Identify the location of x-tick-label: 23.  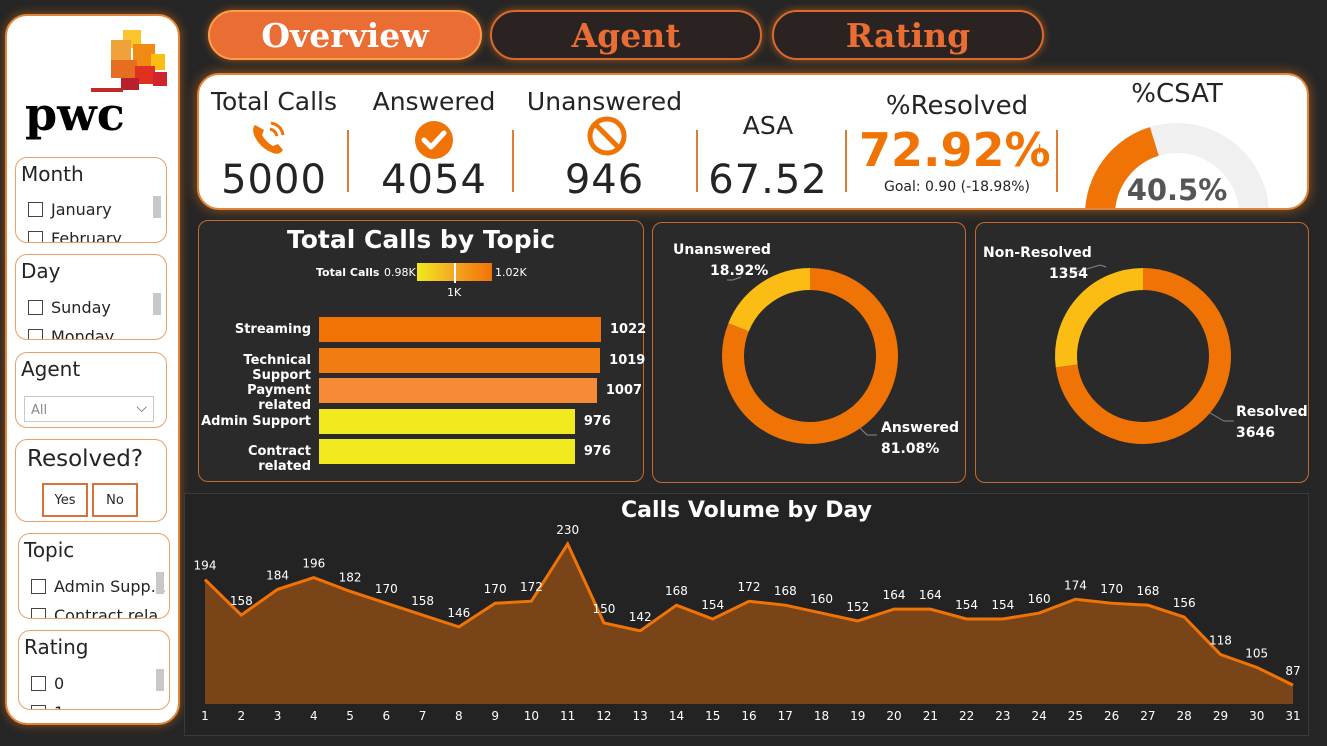
(1002, 716).